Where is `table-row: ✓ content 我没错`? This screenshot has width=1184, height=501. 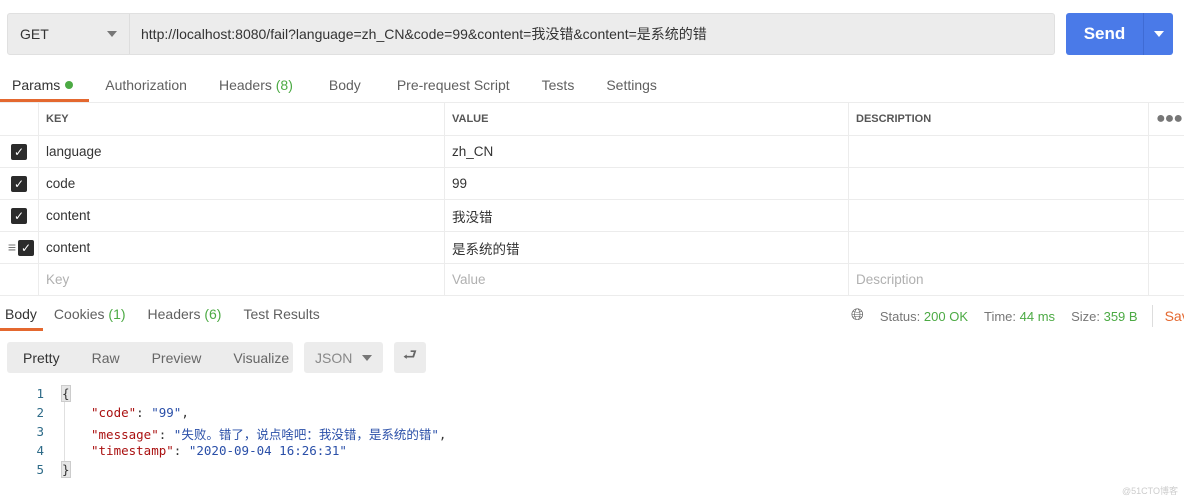
table-row: ✓ content 我没错 is located at coordinates (592, 215).